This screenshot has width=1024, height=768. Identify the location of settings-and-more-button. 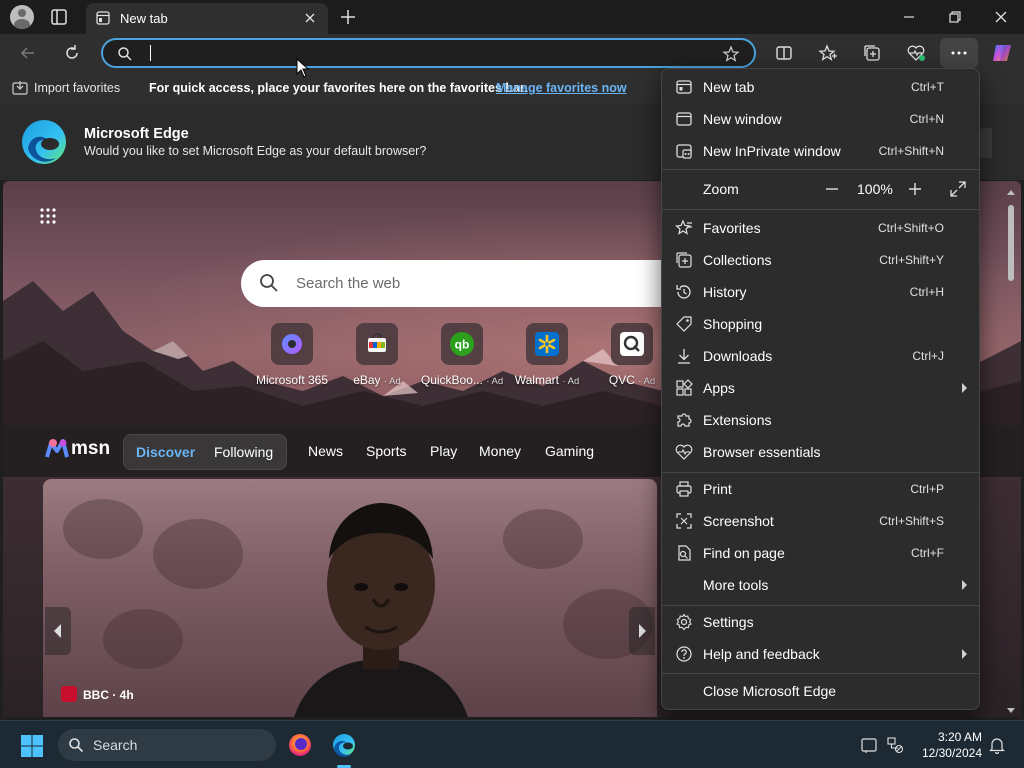
(959, 53).